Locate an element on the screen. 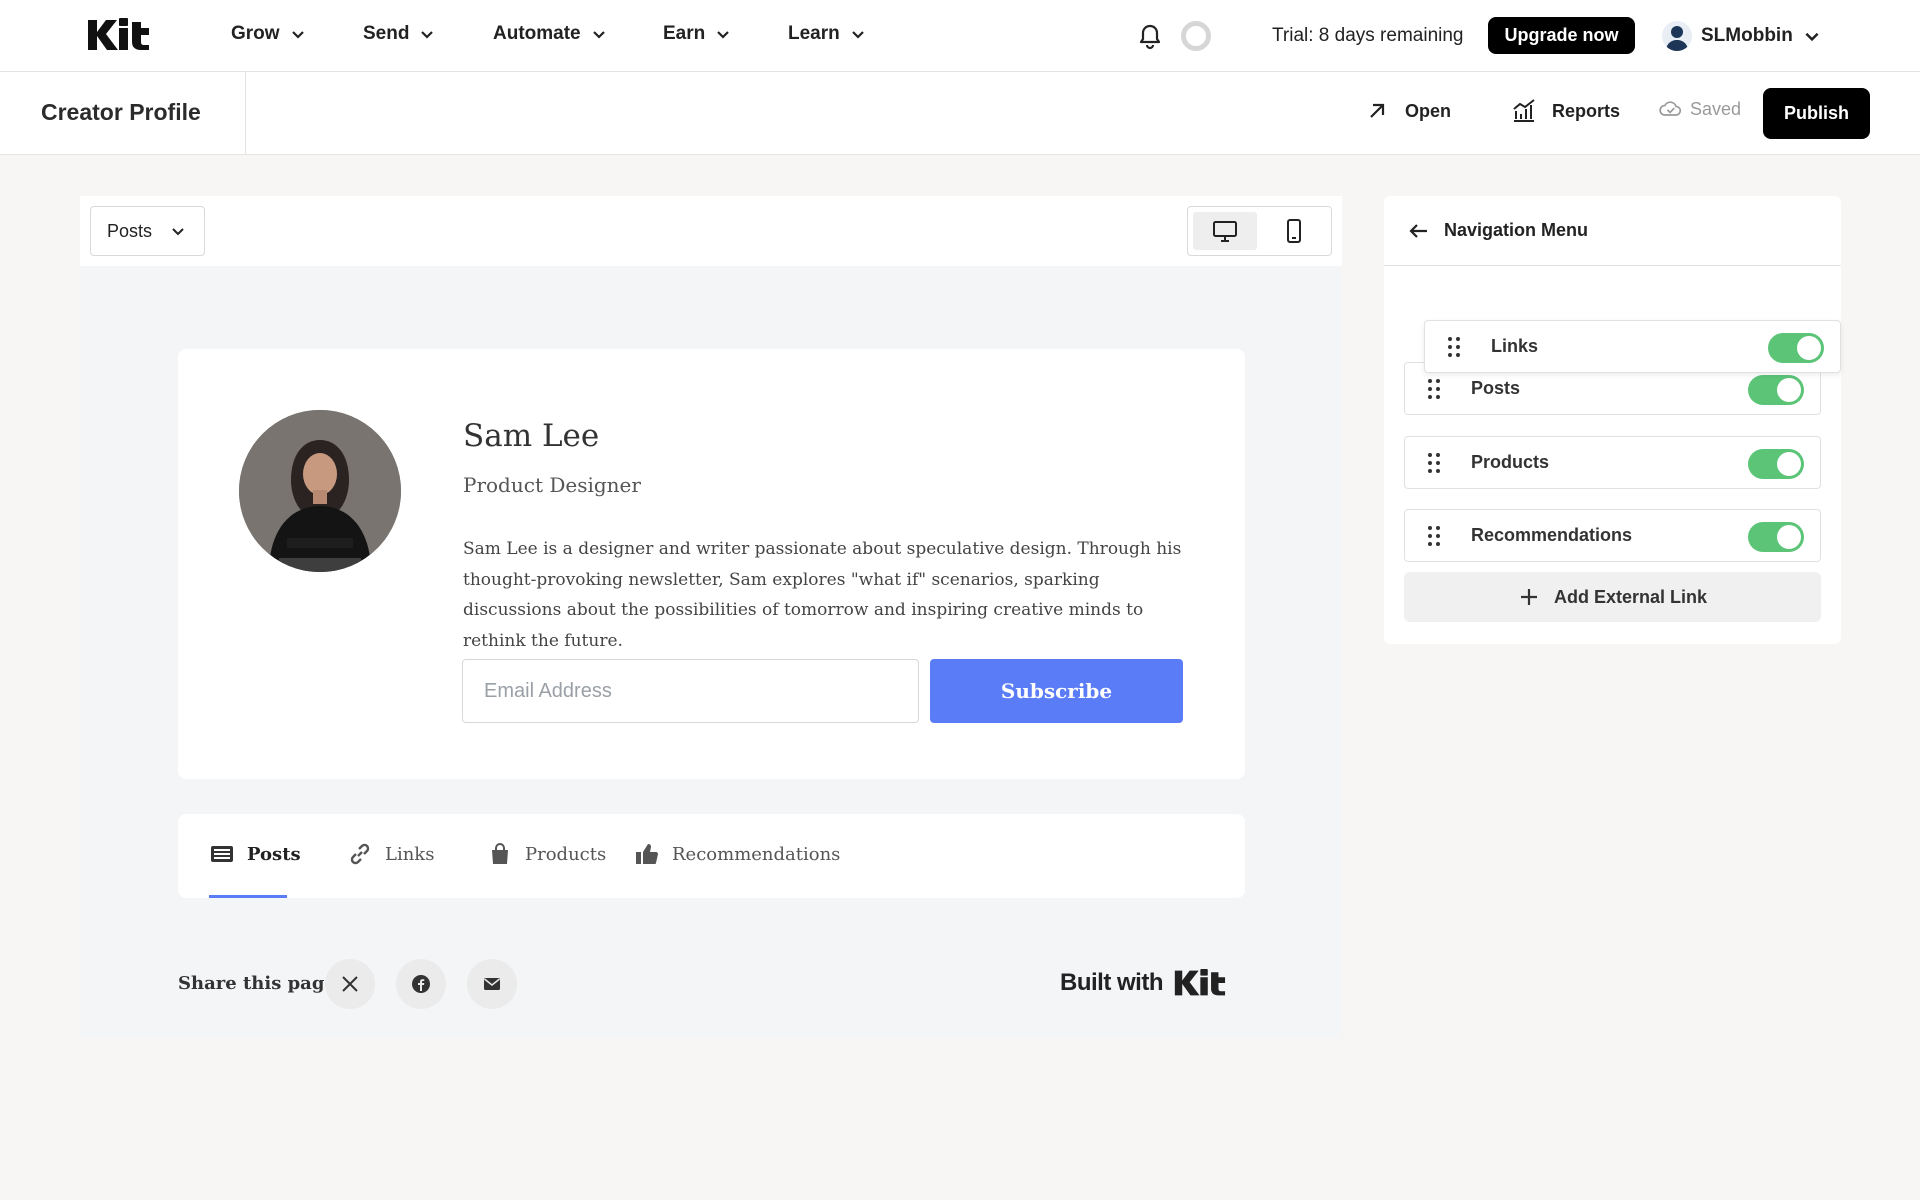  page-select-dropdown: Posts is located at coordinates (147, 231).